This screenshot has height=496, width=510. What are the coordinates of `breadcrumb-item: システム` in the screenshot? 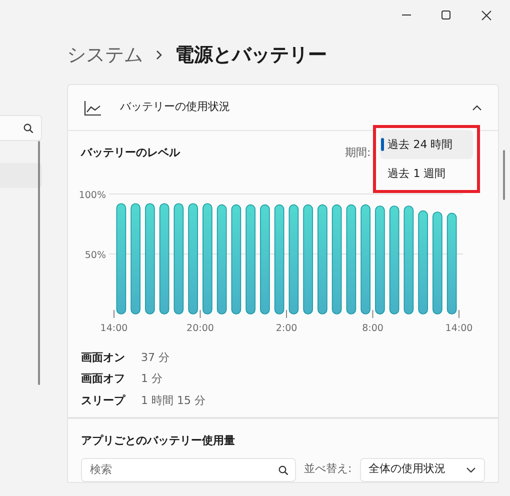 It's located at (105, 55).